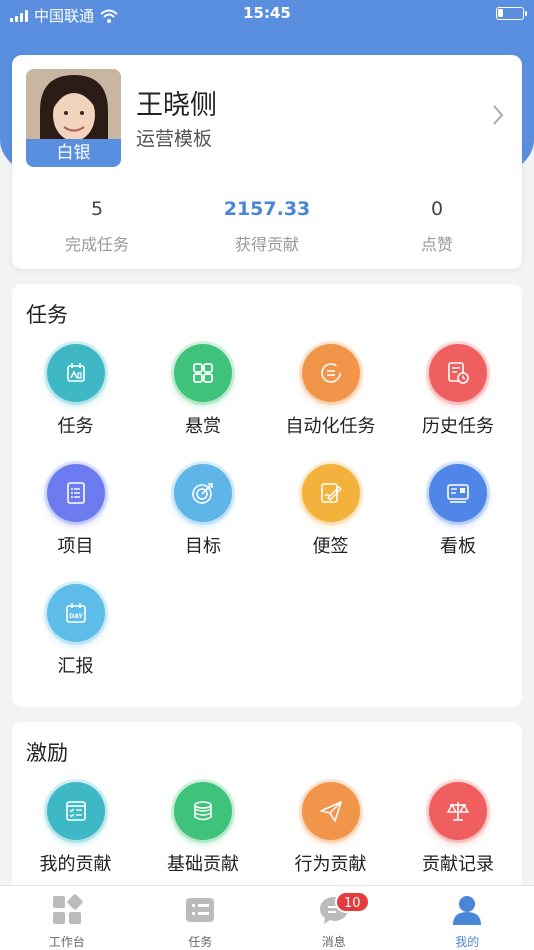 The width and height of the screenshot is (534, 950). What do you see at coordinates (75, 864) in the screenshot?
I see `grid-item-label: 我的贡献` at bounding box center [75, 864].